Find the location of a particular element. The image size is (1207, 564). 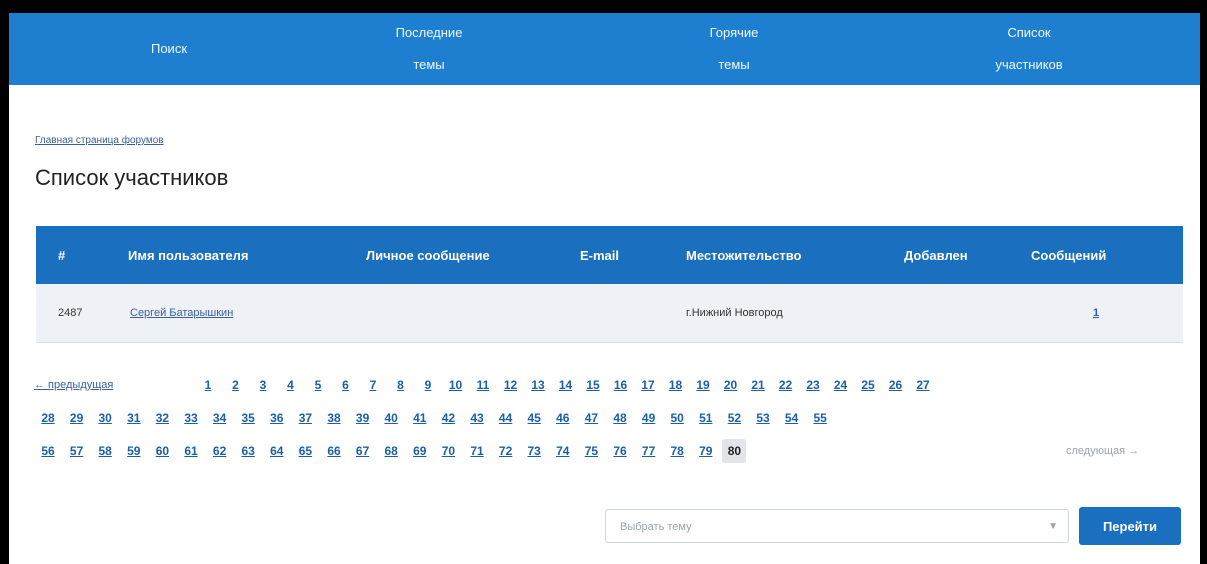

page-link-68: 68 is located at coordinates (391, 451).